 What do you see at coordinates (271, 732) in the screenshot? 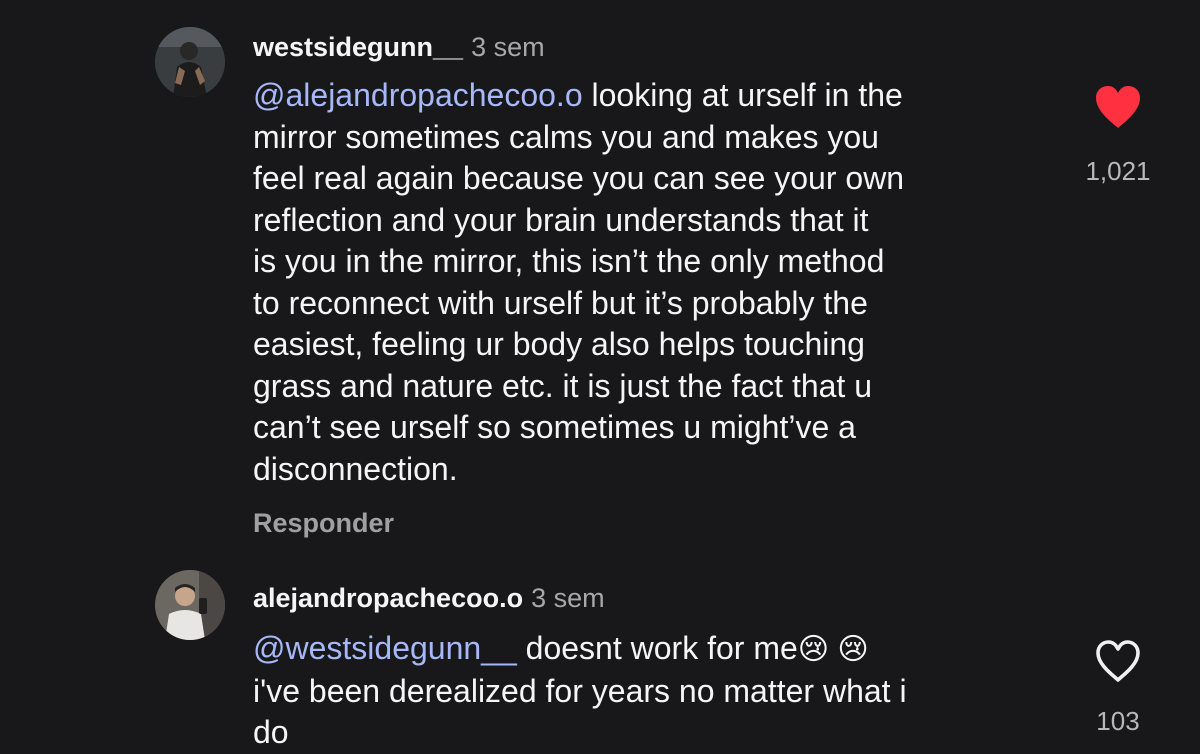
I see `comment-line: do` at bounding box center [271, 732].